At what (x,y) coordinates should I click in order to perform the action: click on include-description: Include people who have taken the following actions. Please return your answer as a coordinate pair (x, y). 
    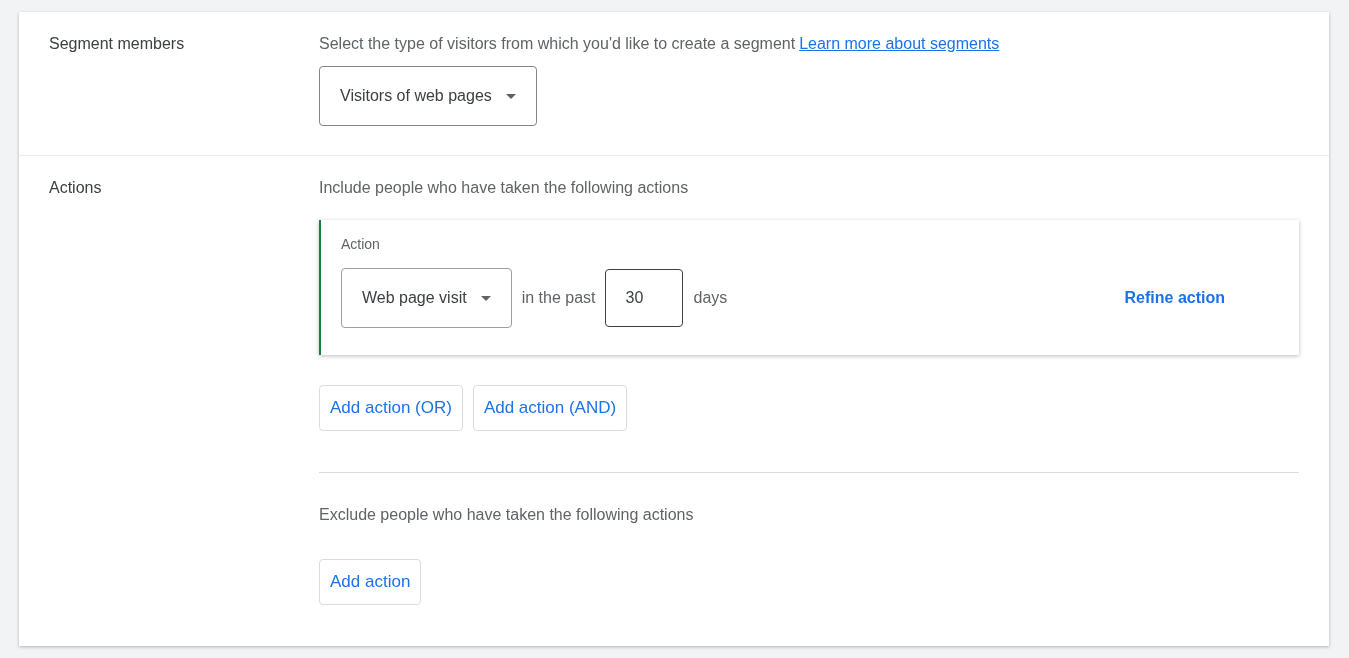
    Looking at the image, I should click on (504, 188).